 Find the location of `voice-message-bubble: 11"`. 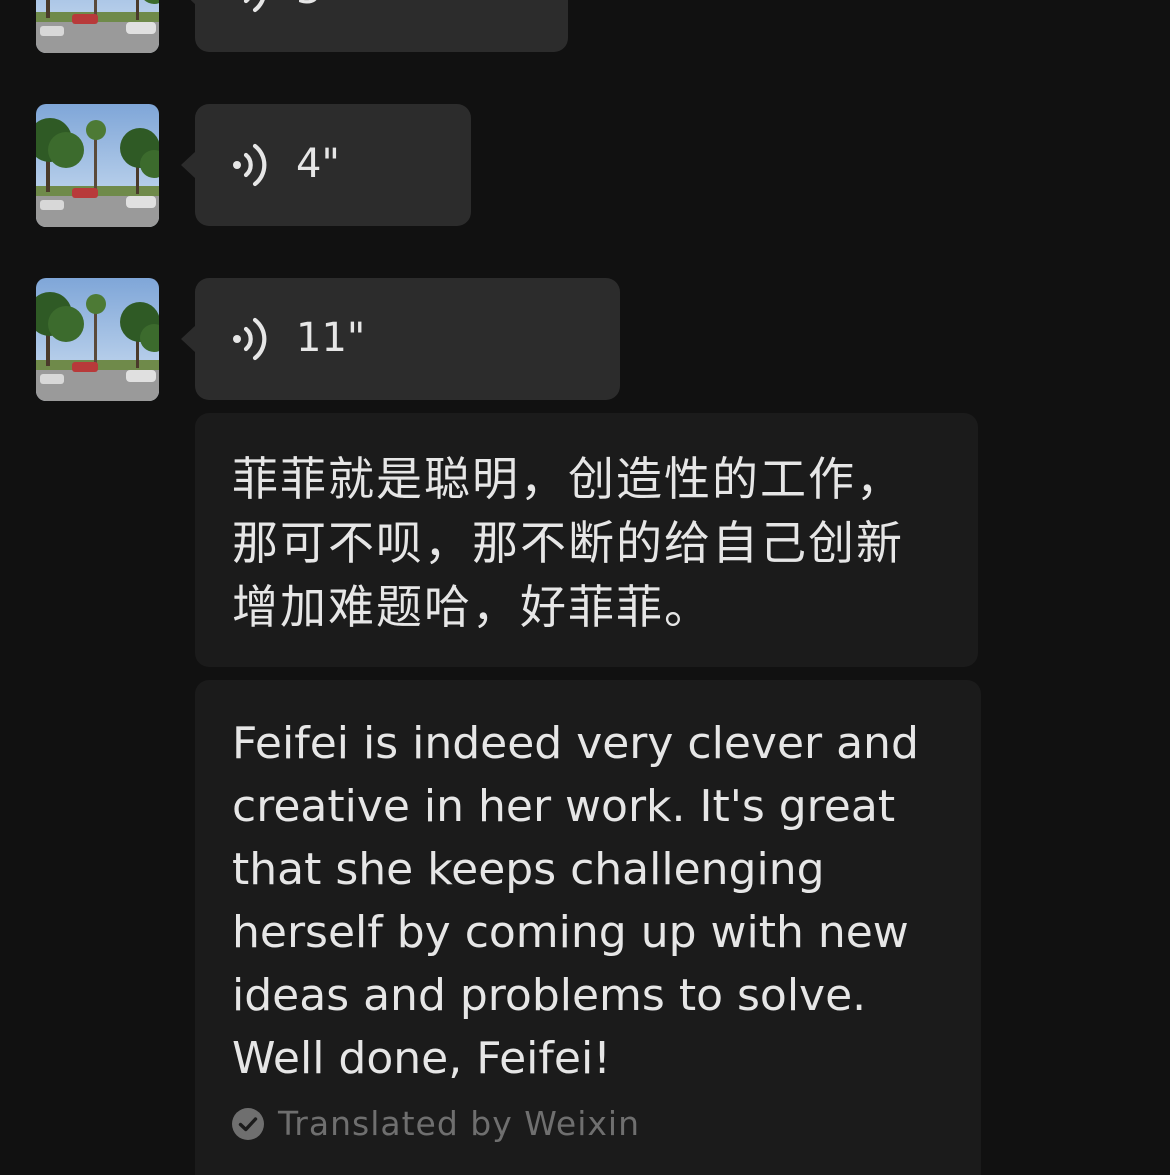

voice-message-bubble: 11" is located at coordinates (400, 339).